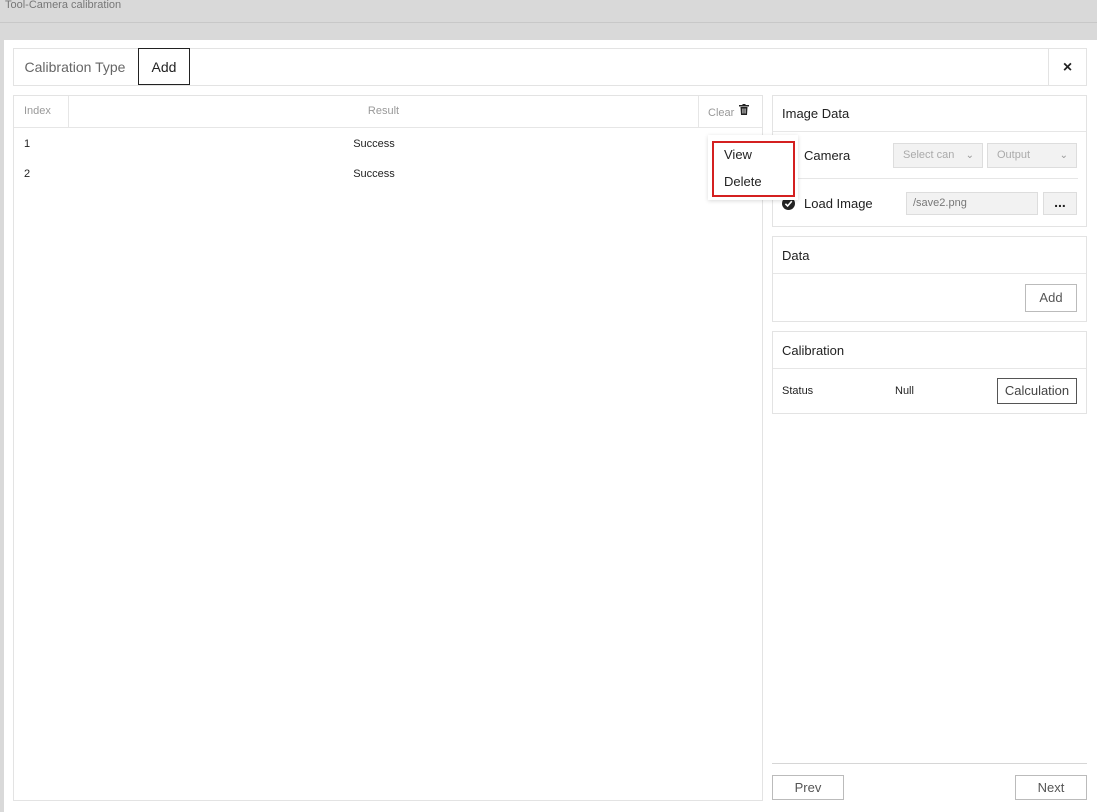 The width and height of the screenshot is (1097, 812). What do you see at coordinates (929, 155) in the screenshot?
I see `camera-select-value: Select can` at bounding box center [929, 155].